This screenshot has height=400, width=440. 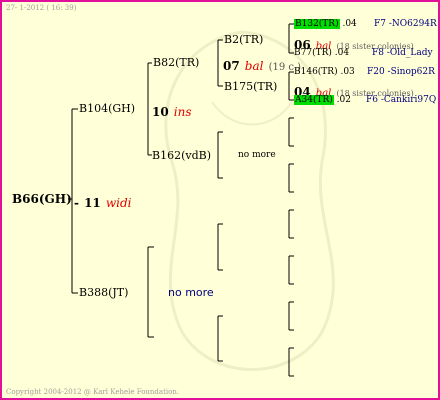 I want to click on queen-b82: B82(TR), so click(x=176, y=62).